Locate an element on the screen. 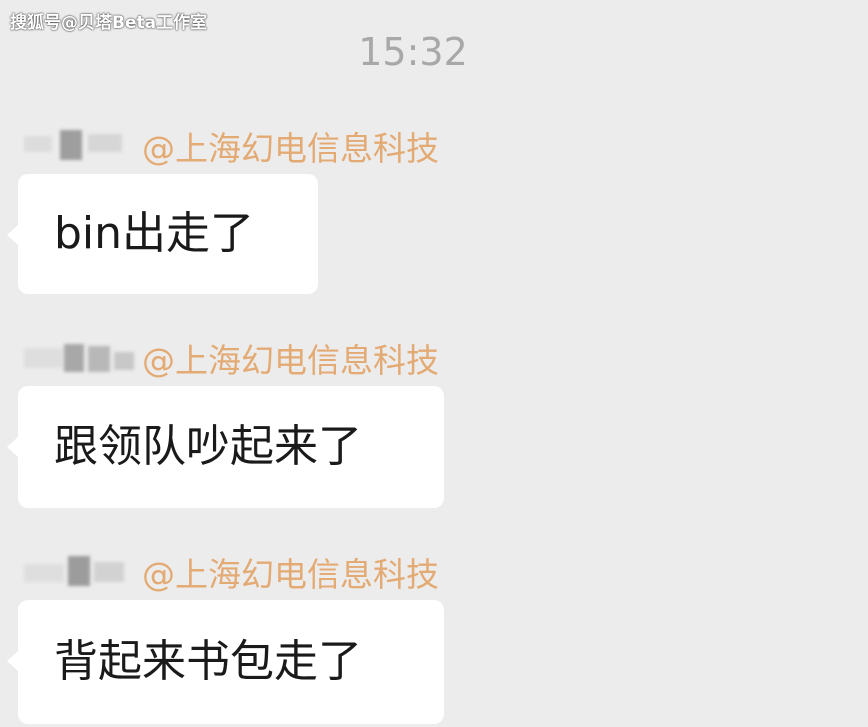 The height and width of the screenshot is (727, 868). message-text: 背起来书包走了 is located at coordinates (208, 661).